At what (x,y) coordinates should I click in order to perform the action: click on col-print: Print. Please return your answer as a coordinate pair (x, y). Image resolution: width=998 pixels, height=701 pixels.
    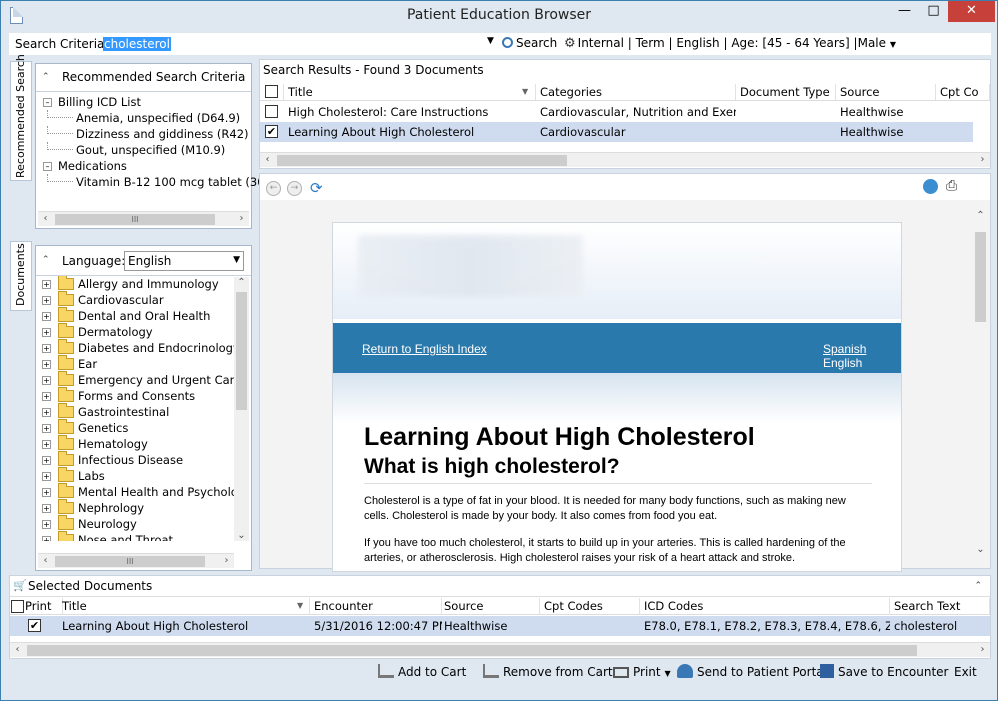
    Looking at the image, I should click on (42, 606).